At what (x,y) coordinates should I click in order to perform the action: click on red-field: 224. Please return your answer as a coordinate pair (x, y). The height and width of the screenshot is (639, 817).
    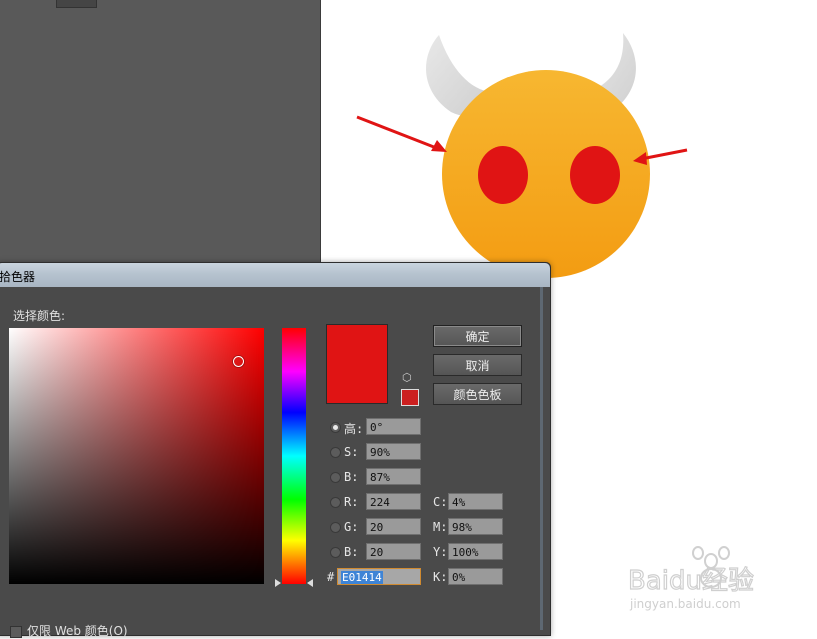
    Looking at the image, I should click on (393, 501).